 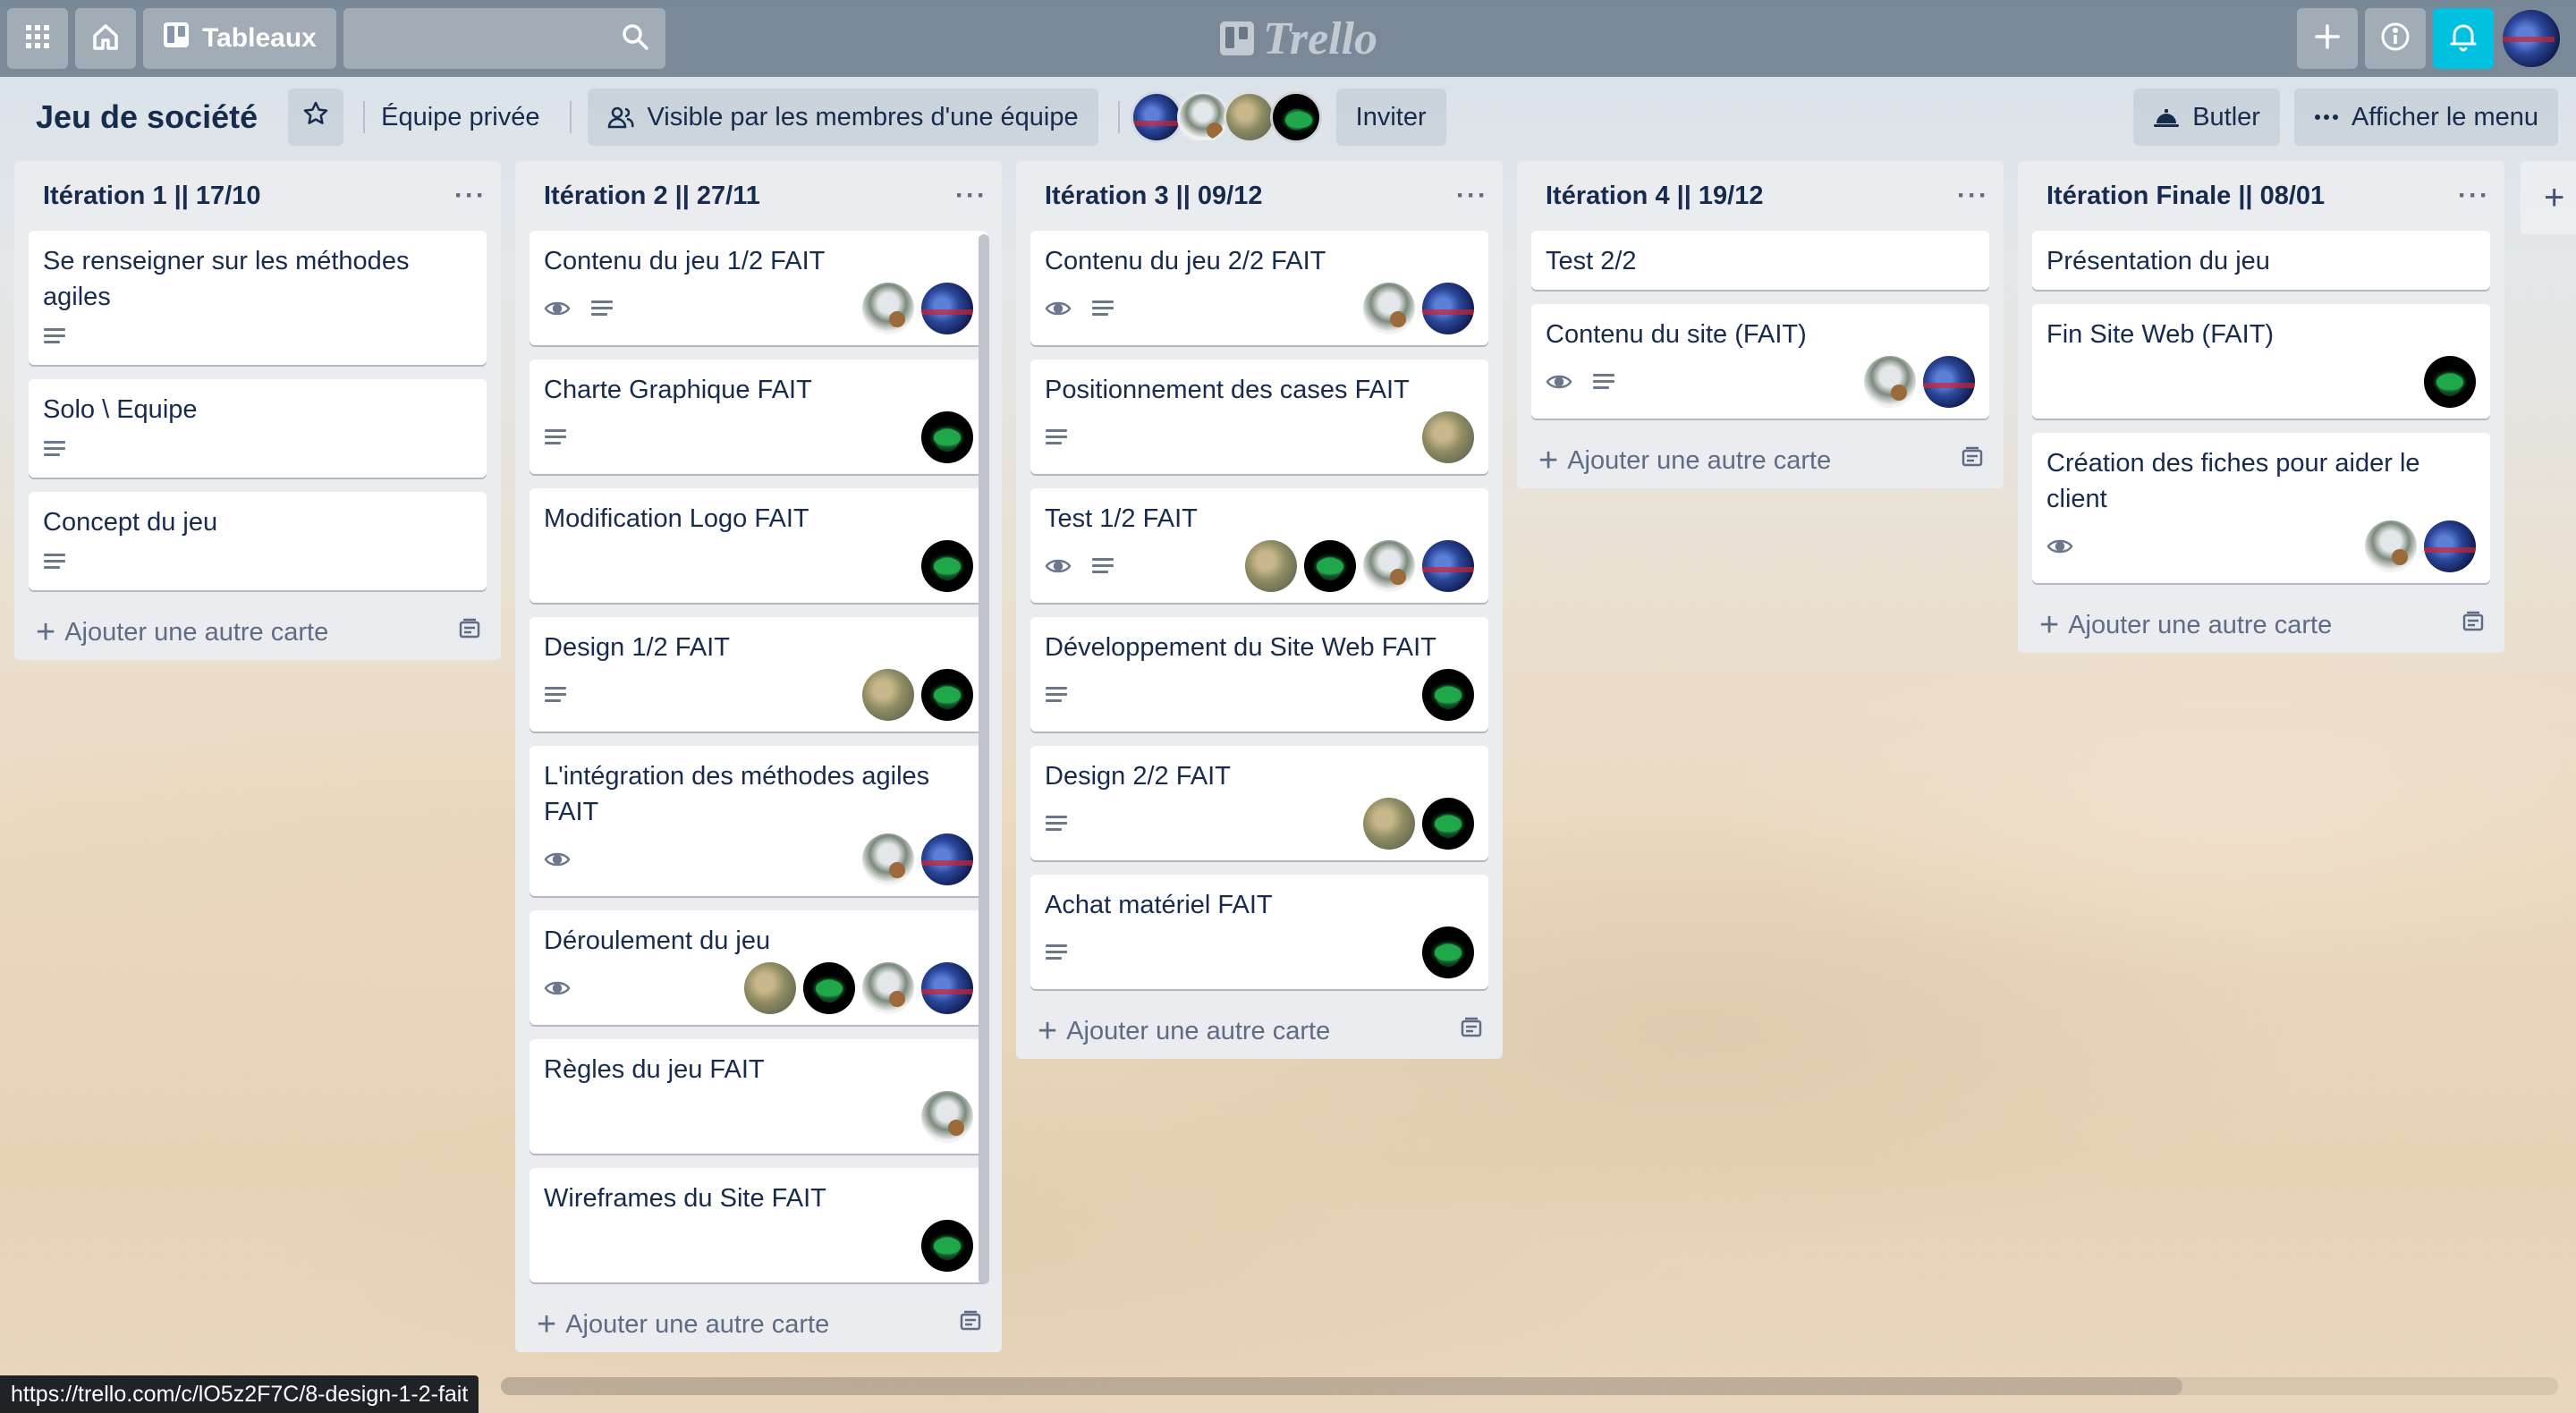 What do you see at coordinates (258, 541) in the screenshot?
I see `card: Concept du jeu` at bounding box center [258, 541].